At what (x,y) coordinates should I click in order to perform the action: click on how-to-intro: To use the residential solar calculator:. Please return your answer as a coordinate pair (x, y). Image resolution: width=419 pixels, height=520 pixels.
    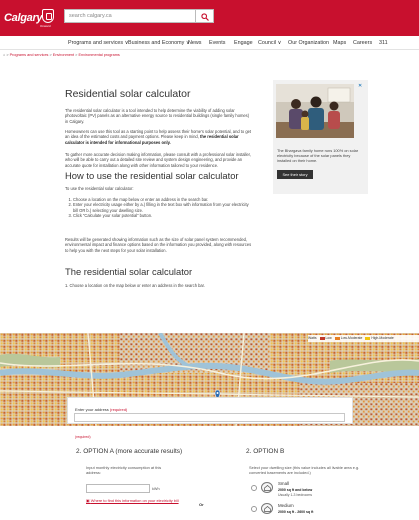
    Looking at the image, I should click on (99, 188).